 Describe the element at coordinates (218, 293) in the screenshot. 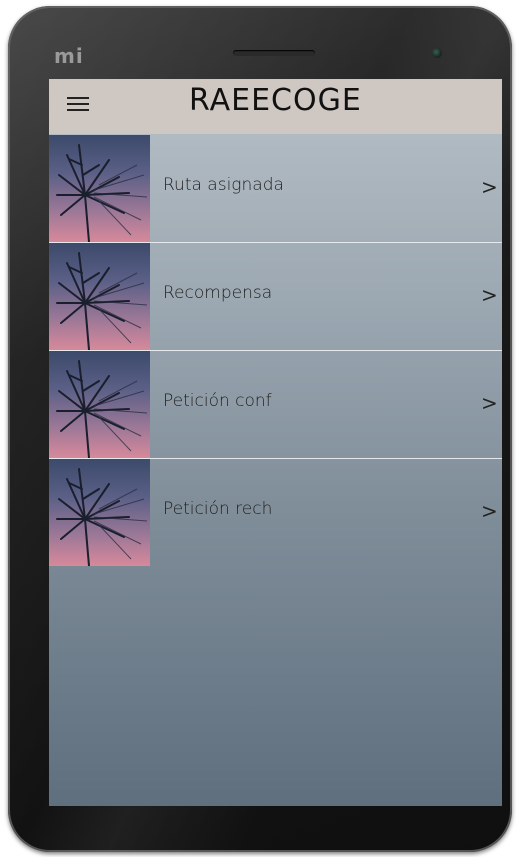

I see `menu-item-label: Recompensa` at that location.